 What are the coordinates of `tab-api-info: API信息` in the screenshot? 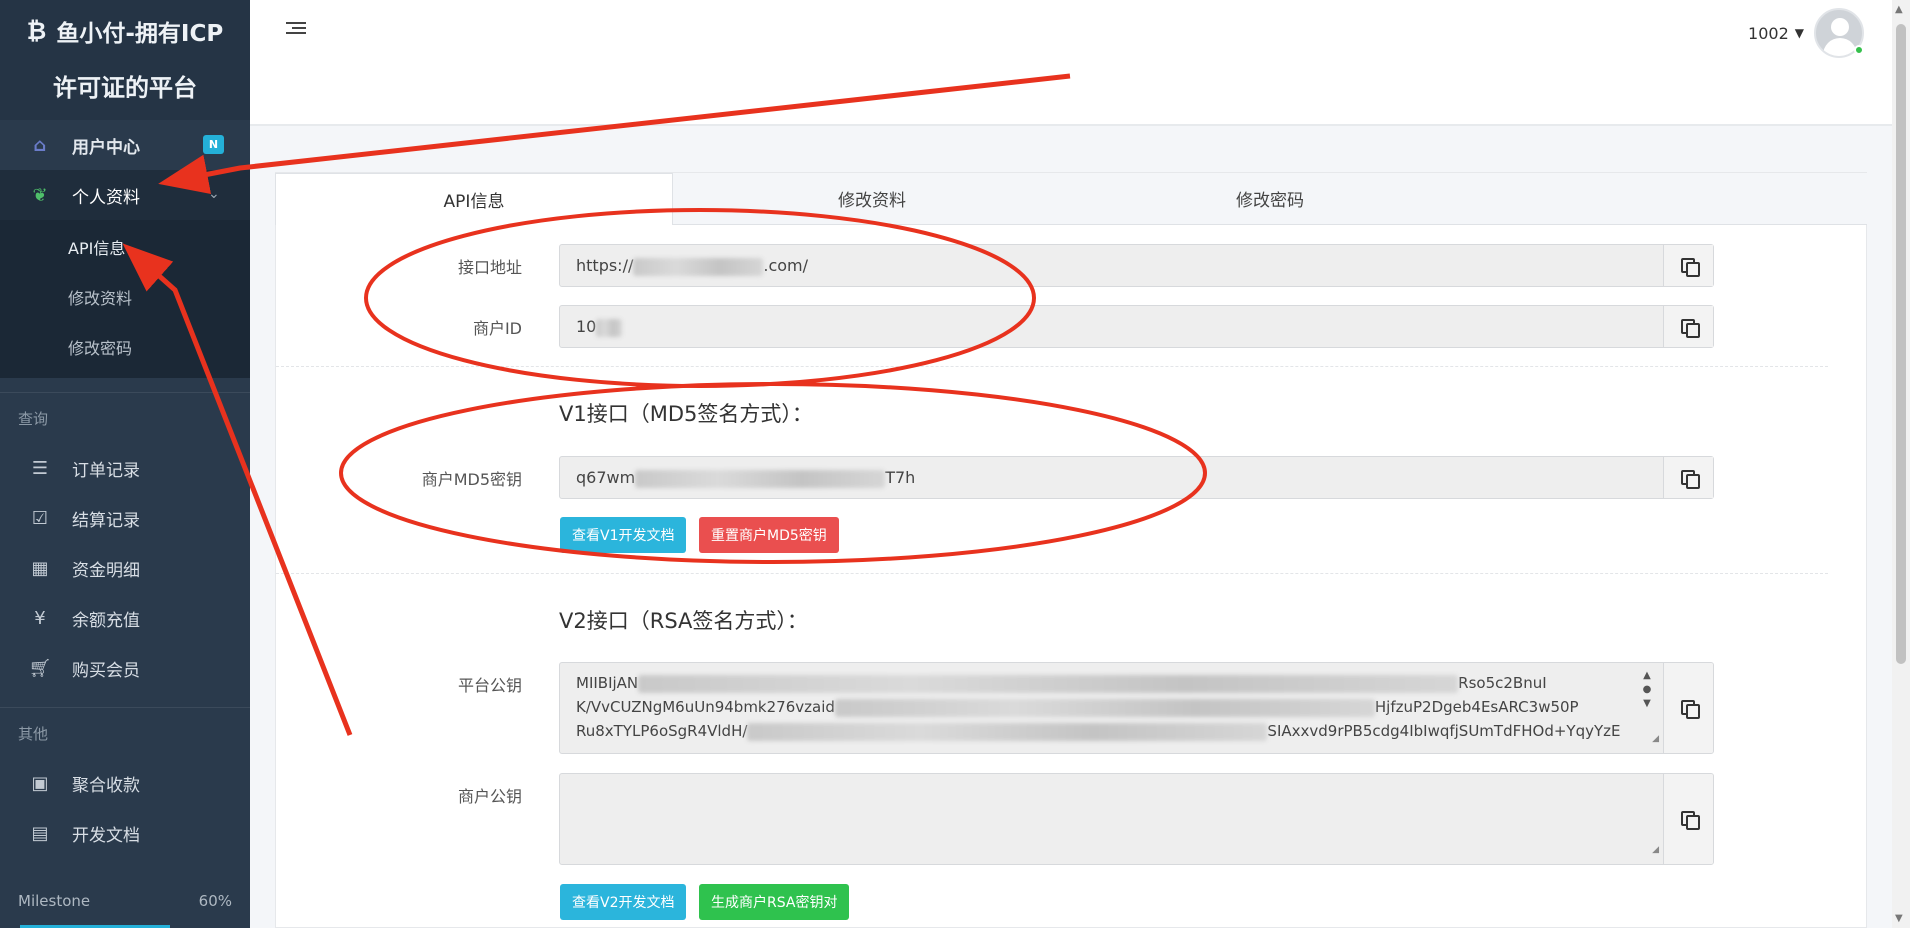 It's located at (474, 199).